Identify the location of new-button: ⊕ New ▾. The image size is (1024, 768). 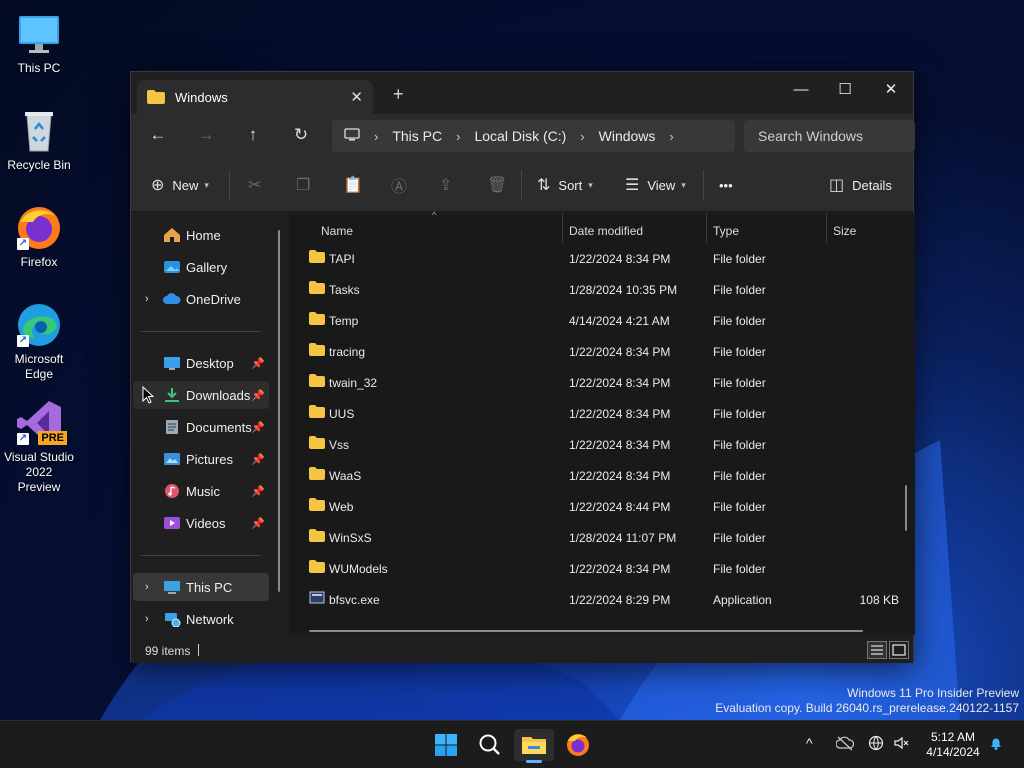
(180, 185).